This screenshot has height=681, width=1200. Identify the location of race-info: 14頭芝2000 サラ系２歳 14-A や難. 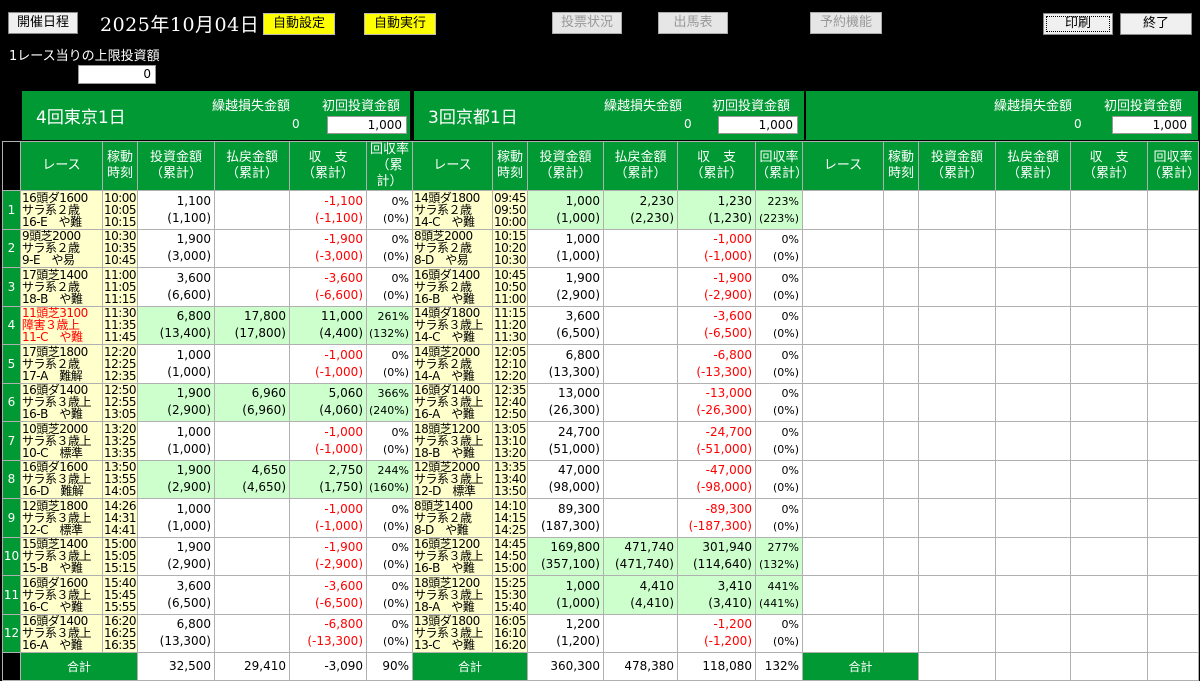
(452, 364).